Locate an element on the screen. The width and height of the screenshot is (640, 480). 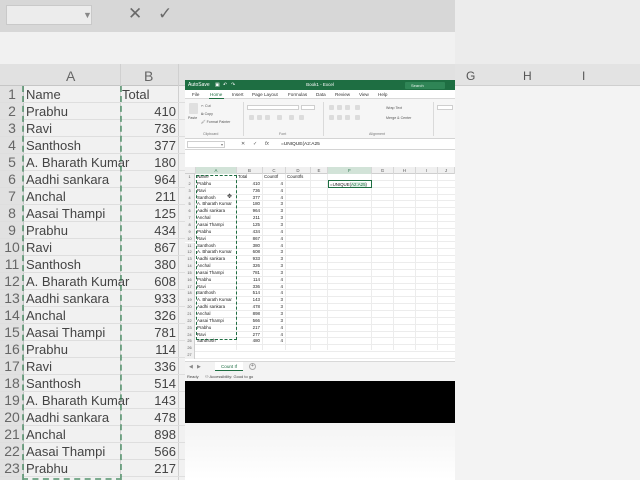
total-cell: 964 is located at coordinates (249, 211).